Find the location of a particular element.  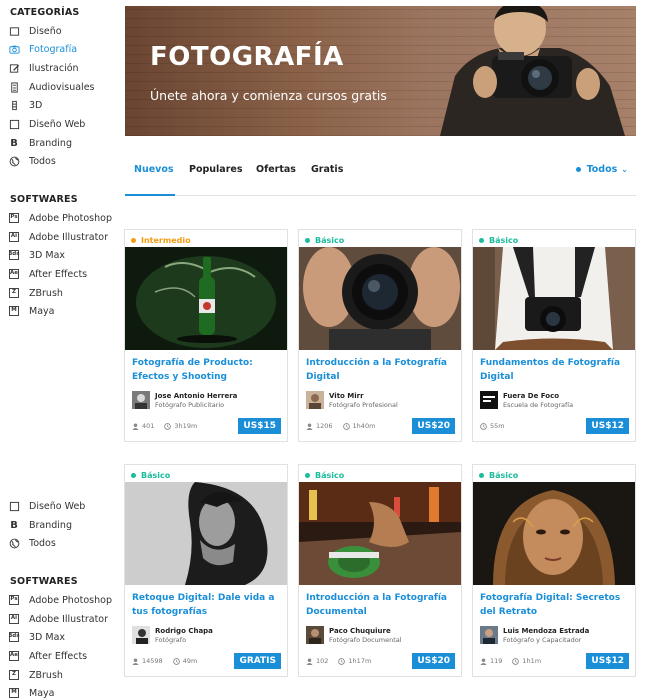

course-meta: 102 1h17m is located at coordinates (343, 661).